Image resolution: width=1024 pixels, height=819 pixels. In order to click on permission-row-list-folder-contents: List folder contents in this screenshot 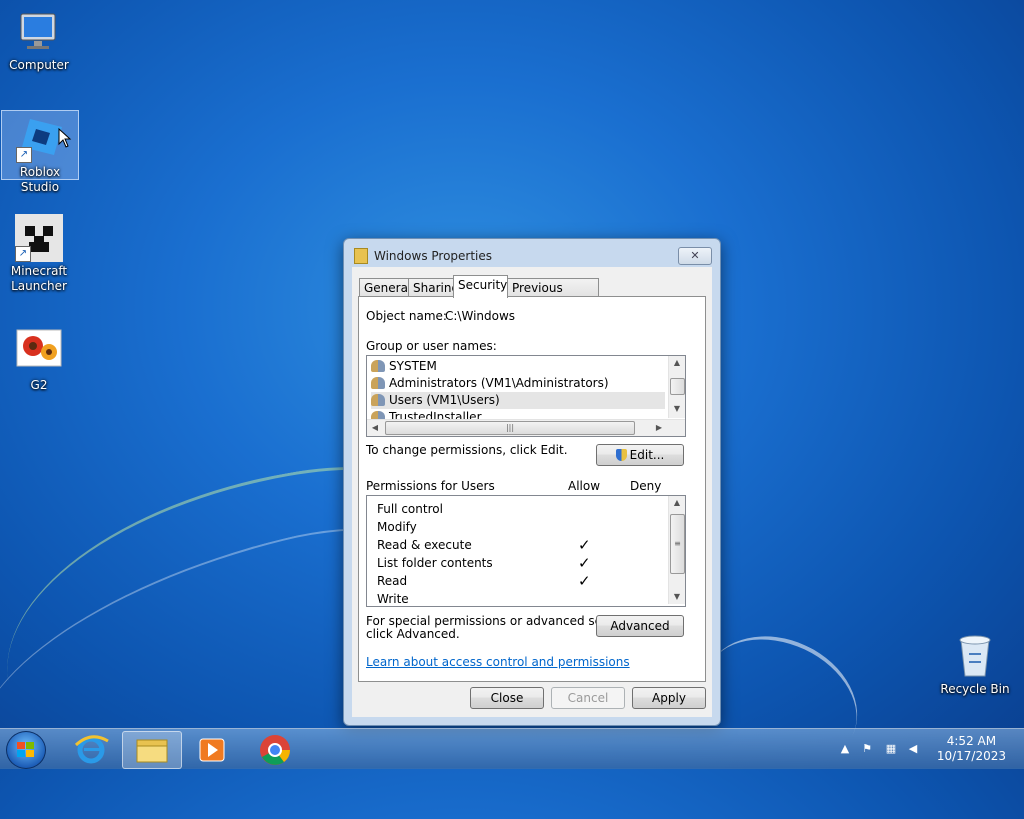, I will do `click(435, 563)`.